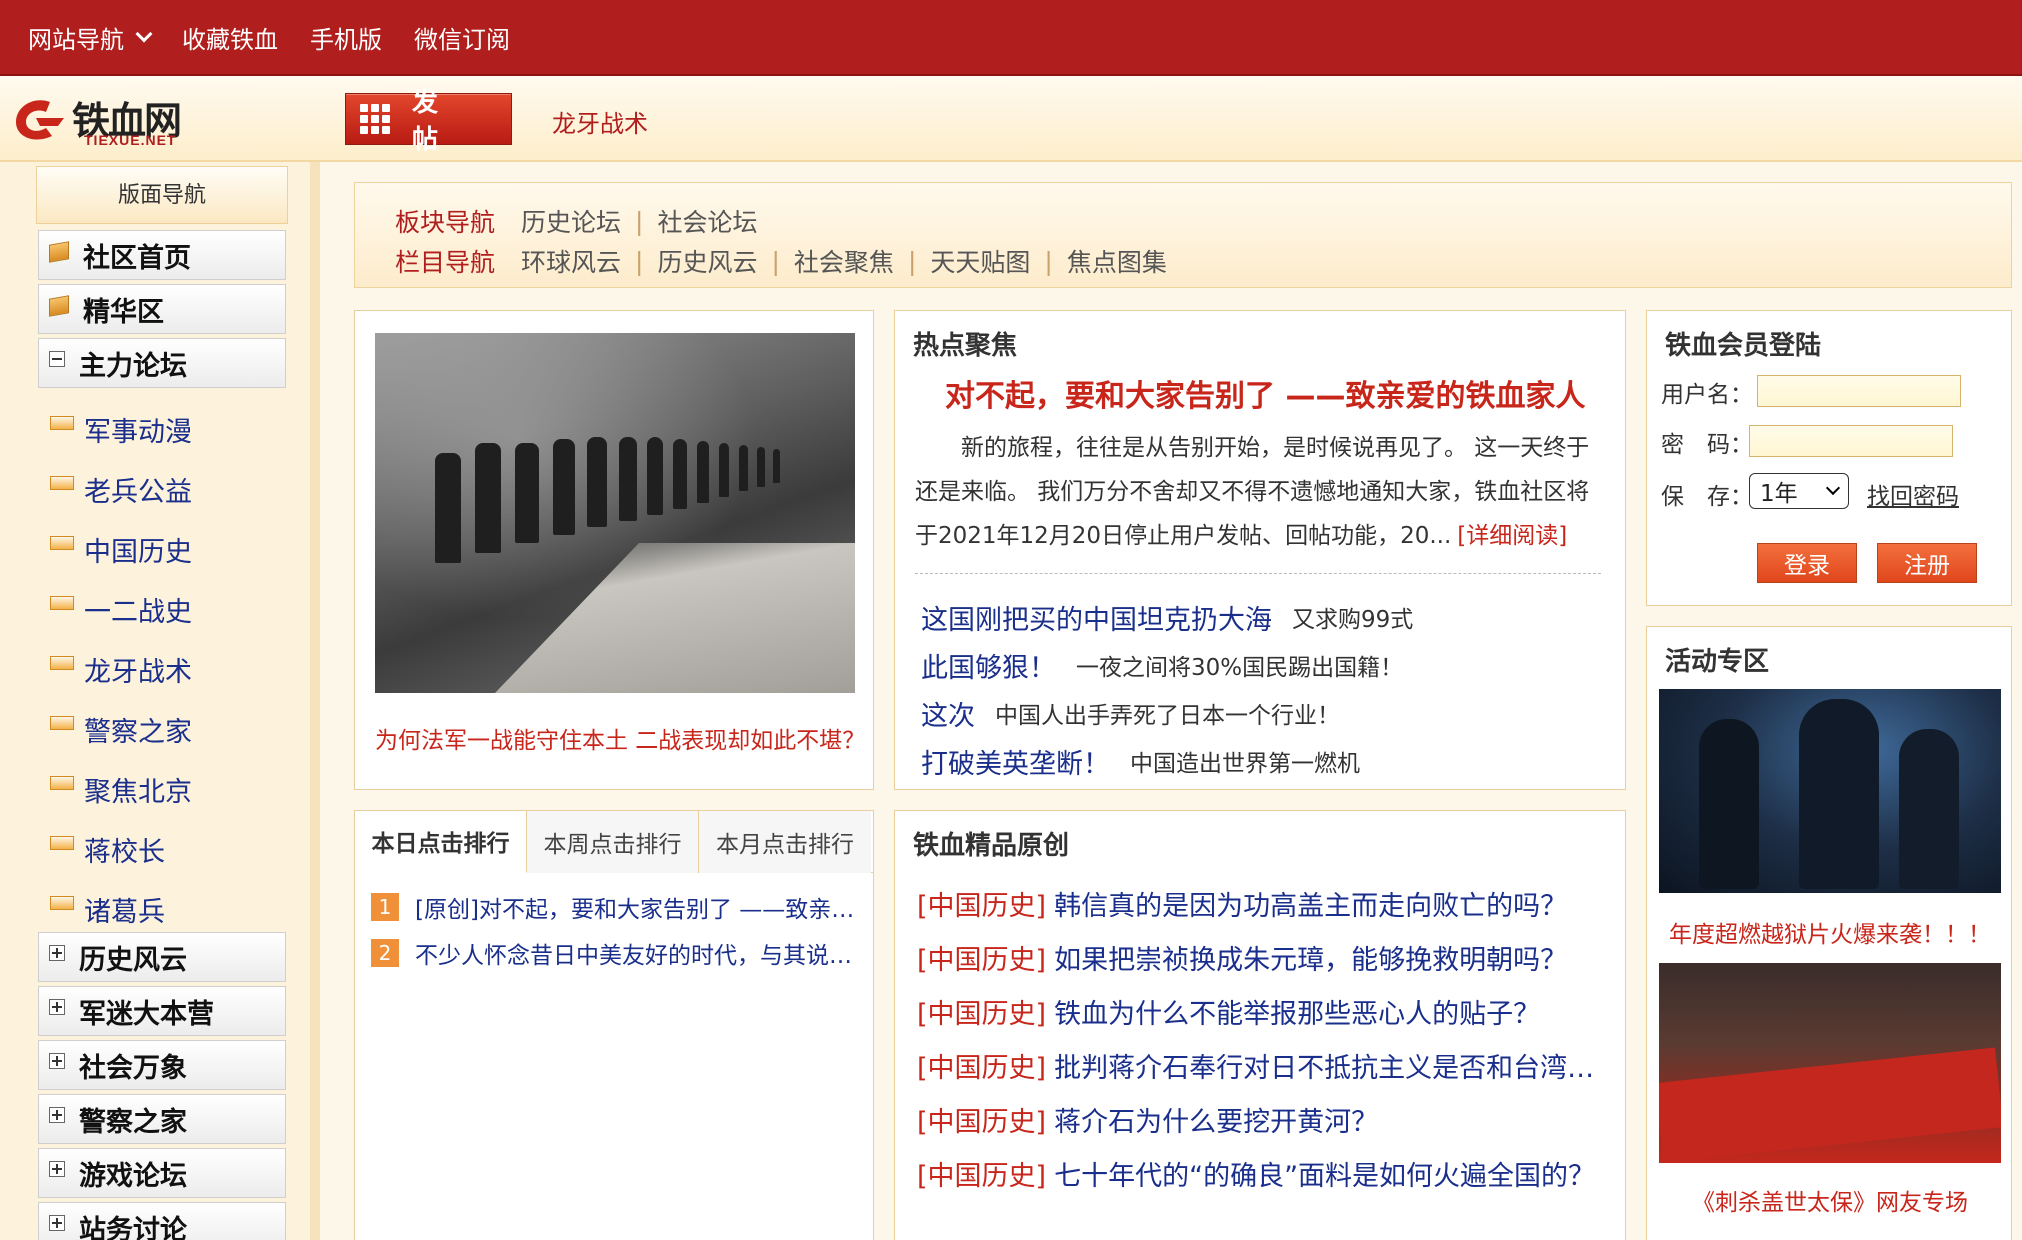 This screenshot has height=1240, width=2022. What do you see at coordinates (168, 789) in the screenshot?
I see `sidebar-subitem: 聚焦北京` at bounding box center [168, 789].